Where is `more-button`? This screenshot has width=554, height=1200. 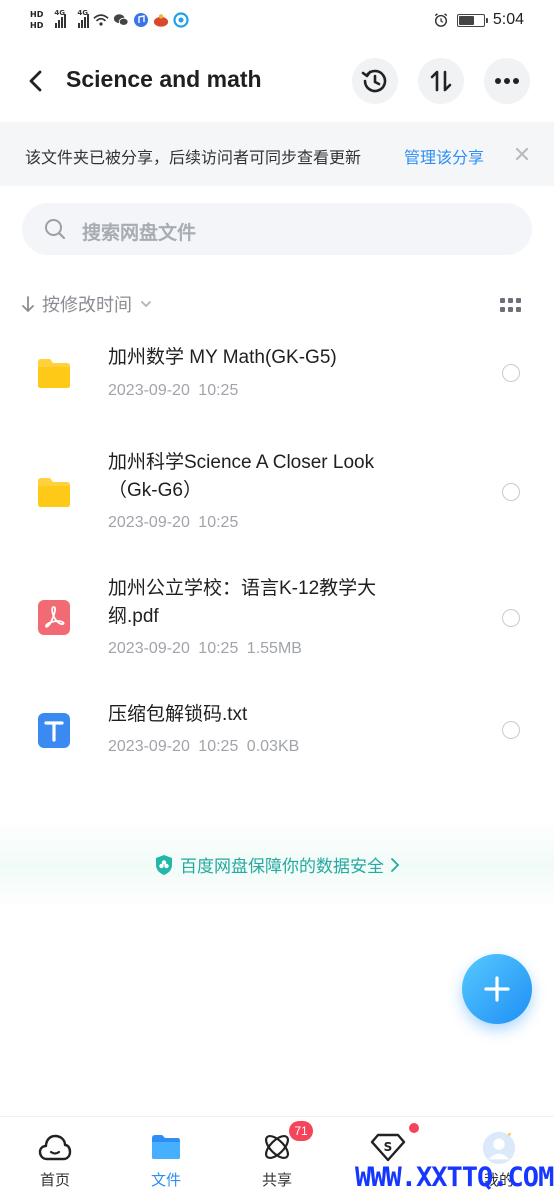 more-button is located at coordinates (507, 81).